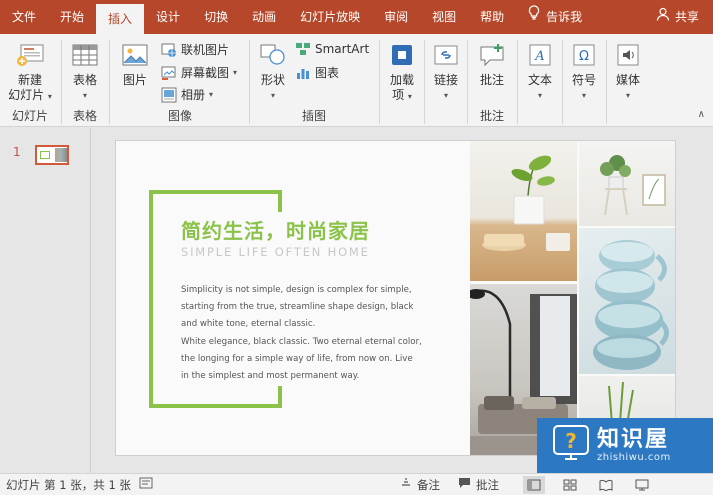  What do you see at coordinates (205, 50) in the screenshot?
I see `online-pictures-label: 联机图片` at bounding box center [205, 50].